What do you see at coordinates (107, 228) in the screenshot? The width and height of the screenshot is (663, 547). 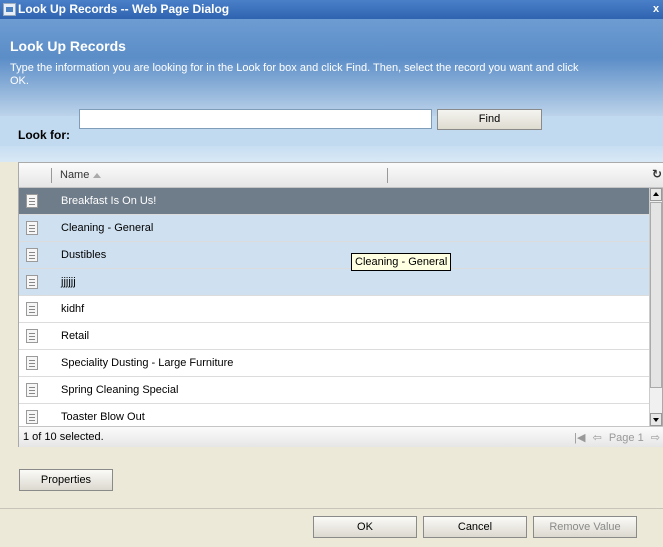 I see `row-name: Cleaning - General` at bounding box center [107, 228].